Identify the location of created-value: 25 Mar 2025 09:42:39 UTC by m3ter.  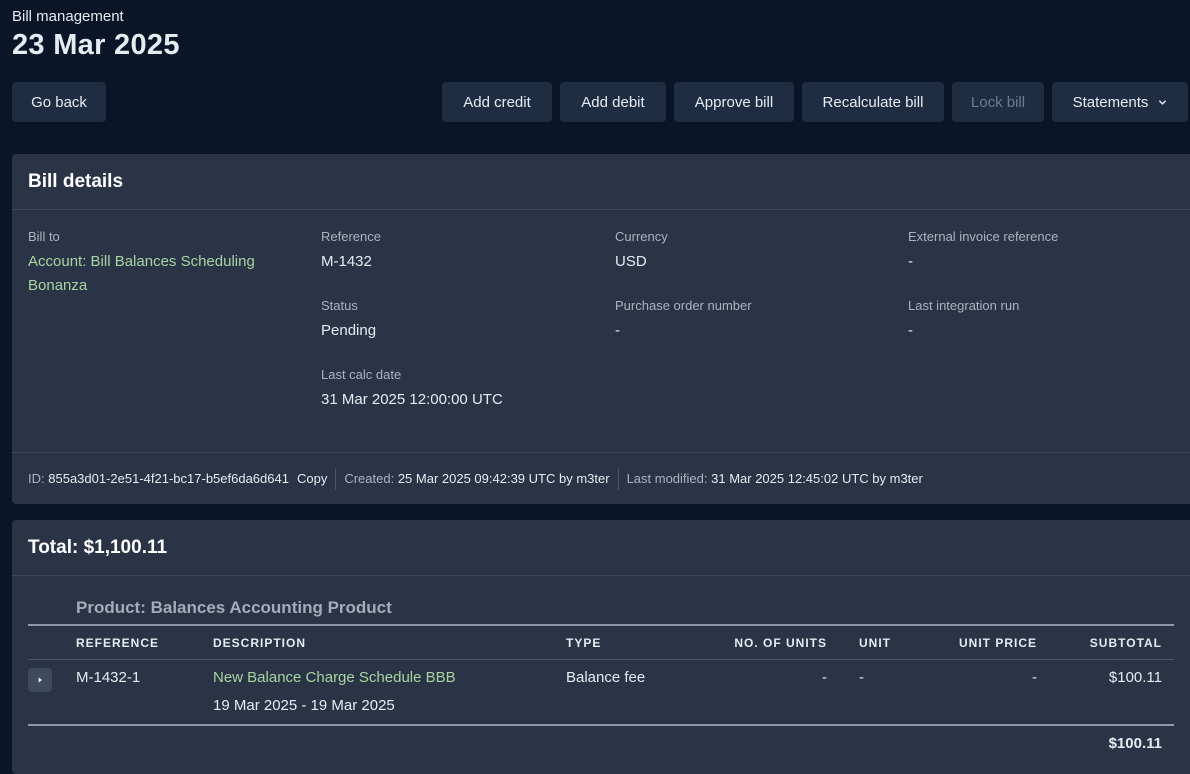
(503, 478).